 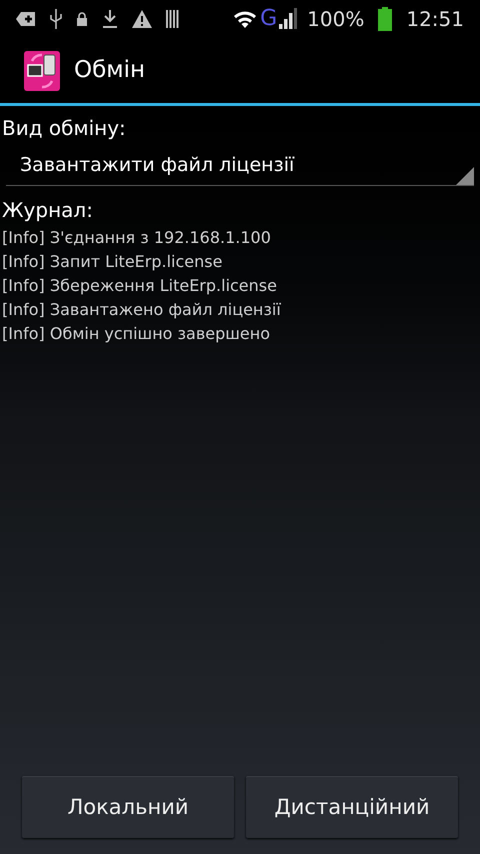 What do you see at coordinates (110, 19) in the screenshot?
I see `download-icon` at bounding box center [110, 19].